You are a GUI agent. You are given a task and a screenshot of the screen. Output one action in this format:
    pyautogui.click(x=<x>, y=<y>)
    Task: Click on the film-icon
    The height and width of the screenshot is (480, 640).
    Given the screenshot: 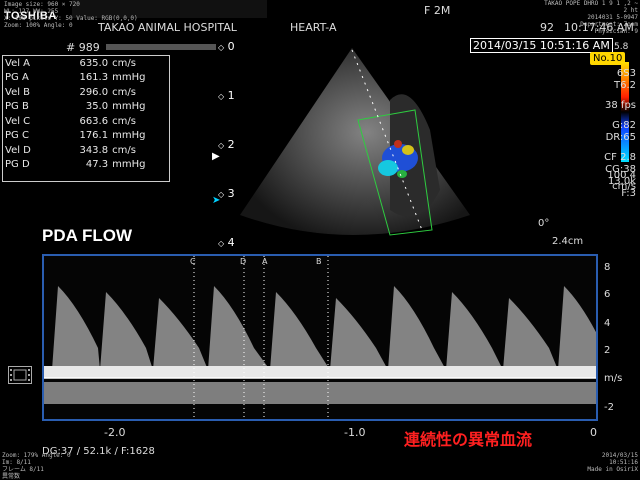 What is the action you would take?
    pyautogui.click(x=20, y=375)
    